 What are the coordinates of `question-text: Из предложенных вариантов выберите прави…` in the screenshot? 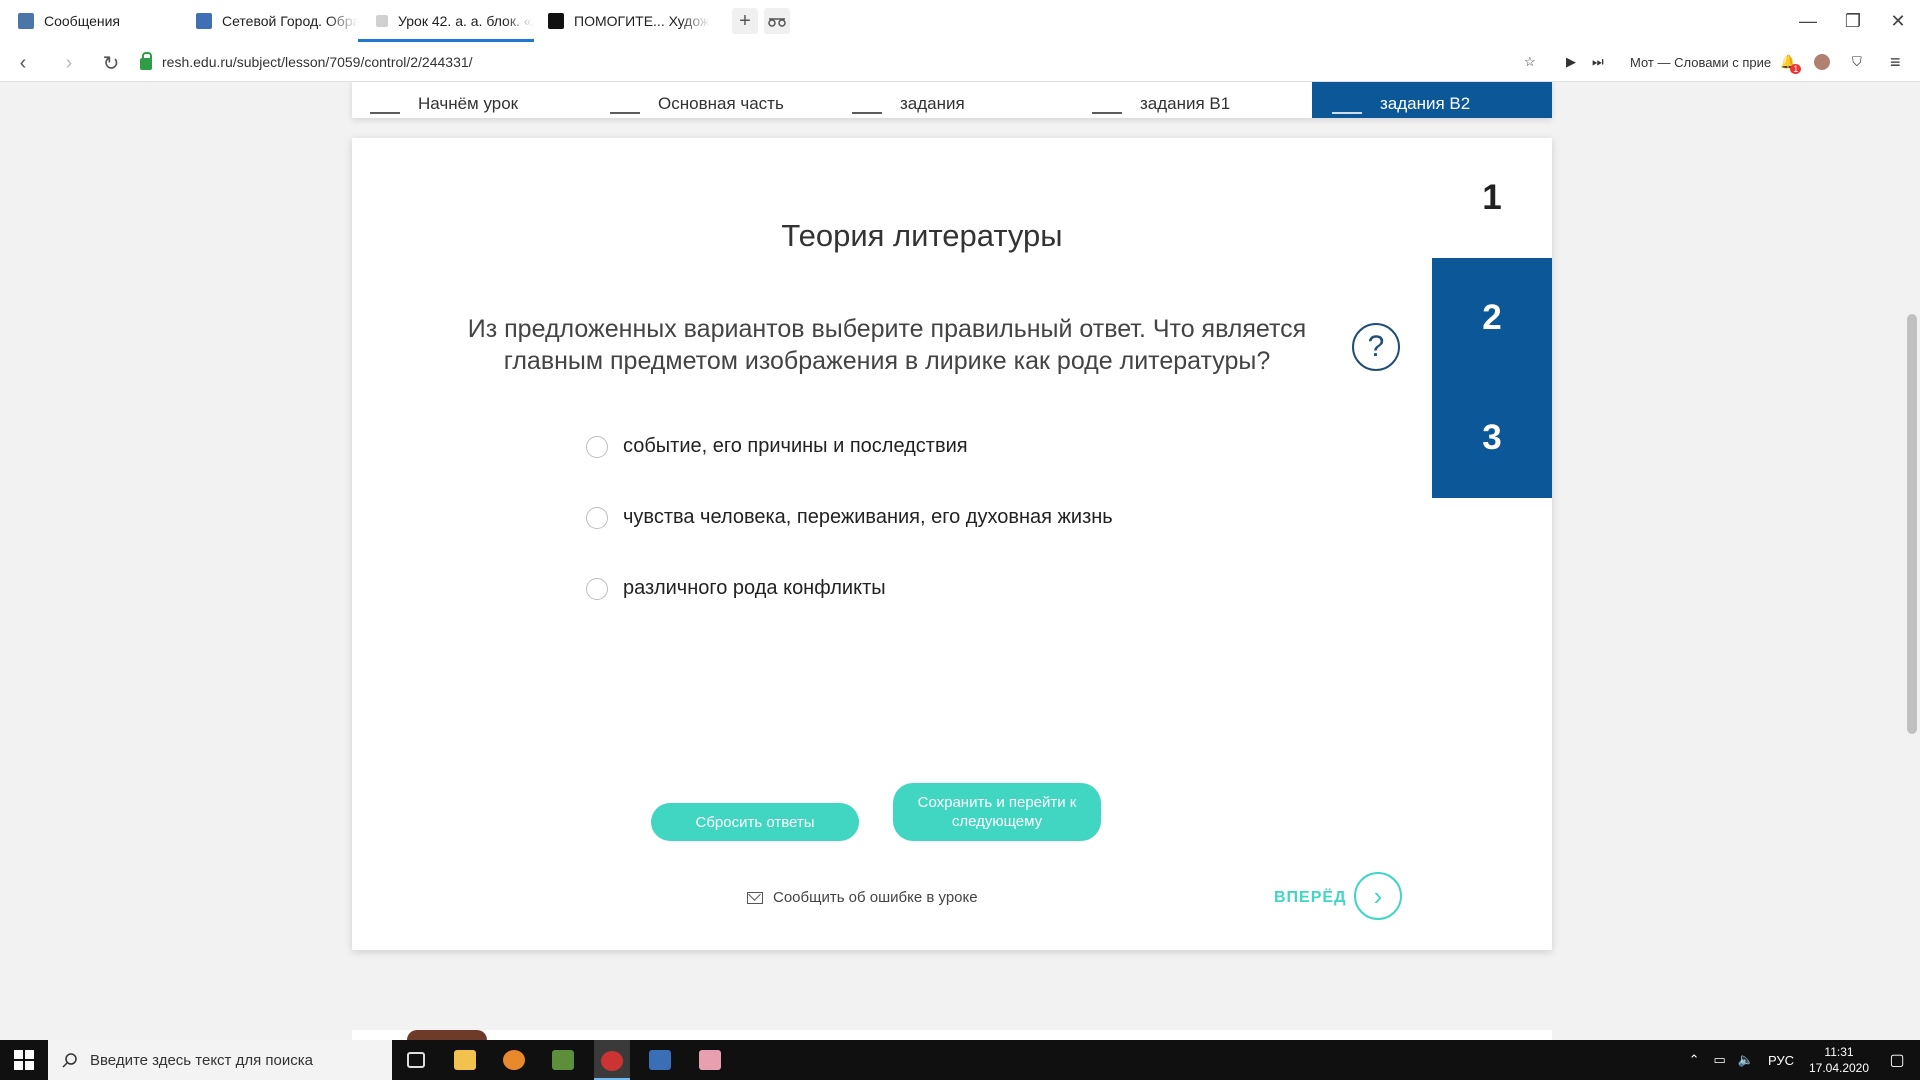 It's located at (887, 345).